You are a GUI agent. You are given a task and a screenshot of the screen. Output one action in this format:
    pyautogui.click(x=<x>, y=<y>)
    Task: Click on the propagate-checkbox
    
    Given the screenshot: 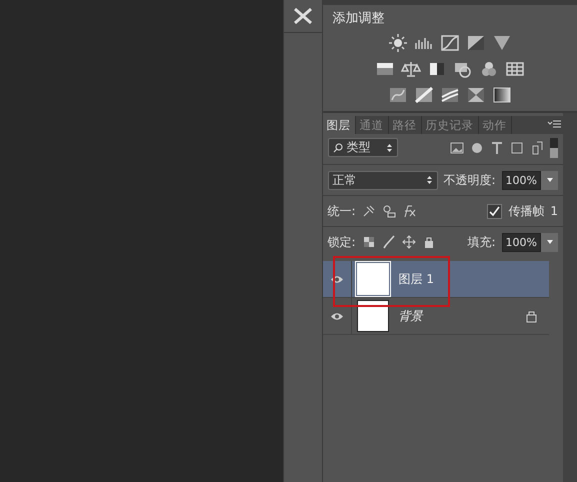 What is the action you would take?
    pyautogui.click(x=494, y=211)
    